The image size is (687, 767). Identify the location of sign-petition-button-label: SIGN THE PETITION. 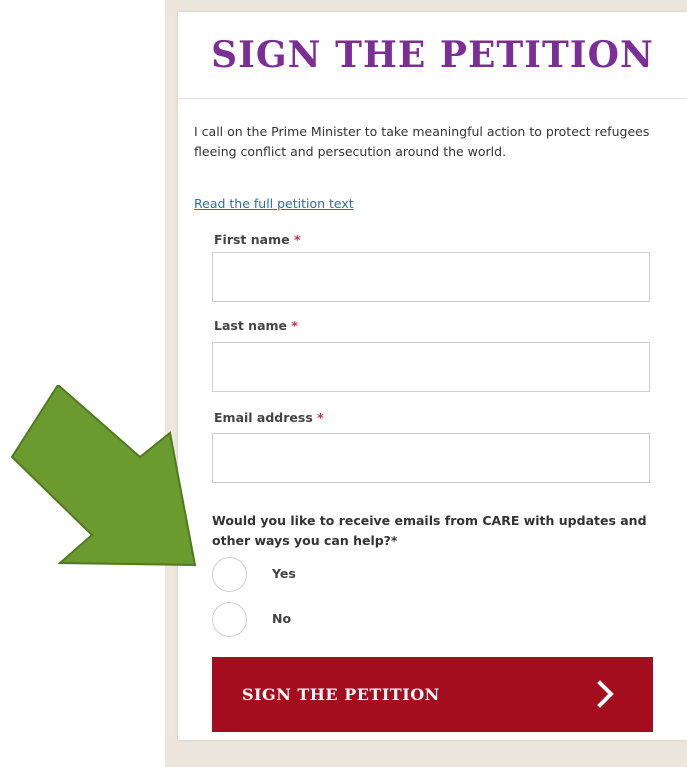
(341, 694).